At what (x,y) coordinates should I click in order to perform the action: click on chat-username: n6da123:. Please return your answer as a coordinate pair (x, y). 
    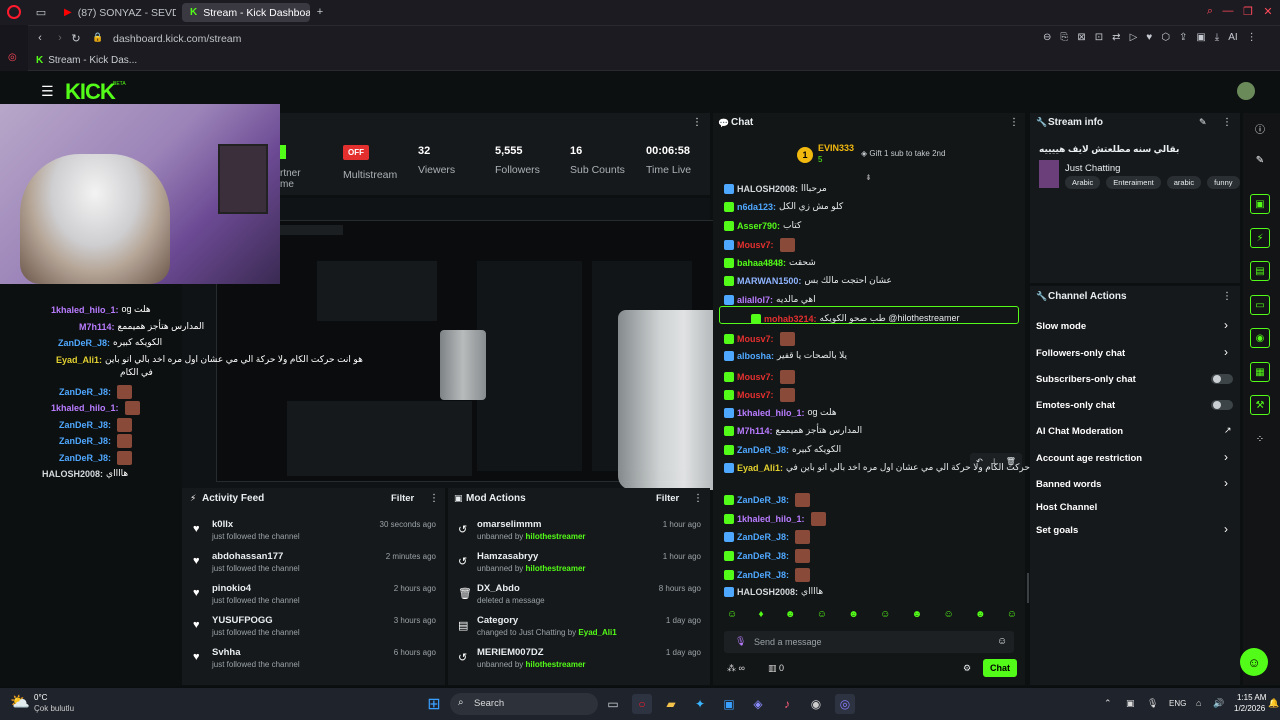
    Looking at the image, I should click on (756, 207).